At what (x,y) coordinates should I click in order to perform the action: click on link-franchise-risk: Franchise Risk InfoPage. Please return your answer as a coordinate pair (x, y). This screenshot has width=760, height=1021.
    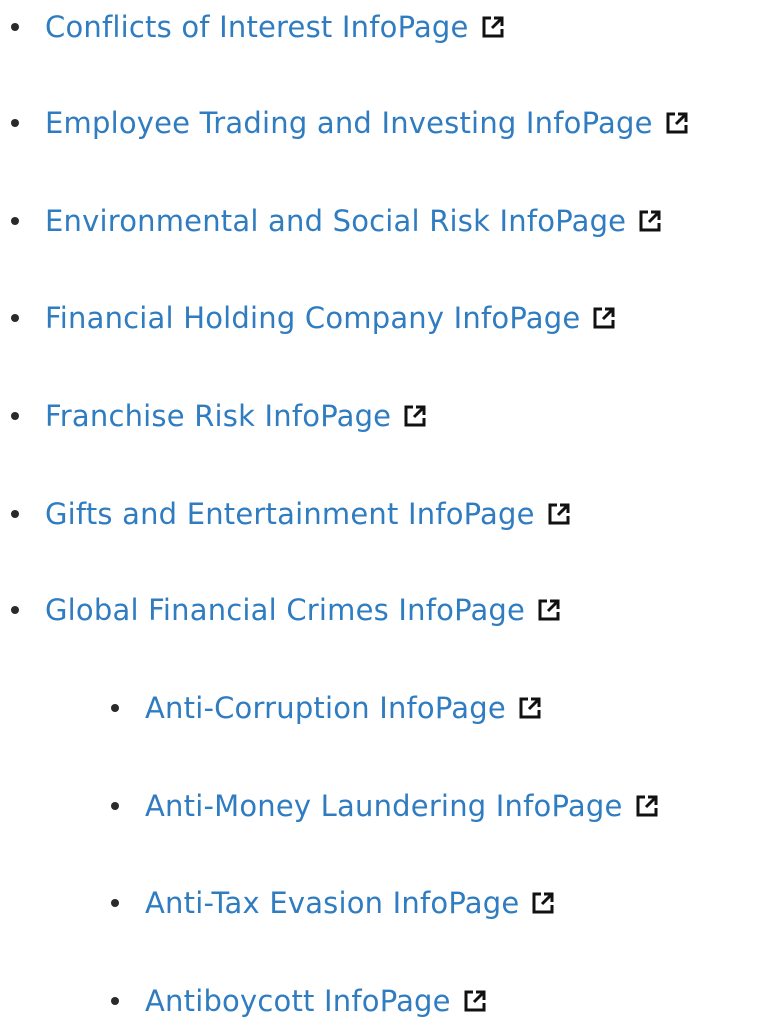
    Looking at the image, I should click on (236, 416).